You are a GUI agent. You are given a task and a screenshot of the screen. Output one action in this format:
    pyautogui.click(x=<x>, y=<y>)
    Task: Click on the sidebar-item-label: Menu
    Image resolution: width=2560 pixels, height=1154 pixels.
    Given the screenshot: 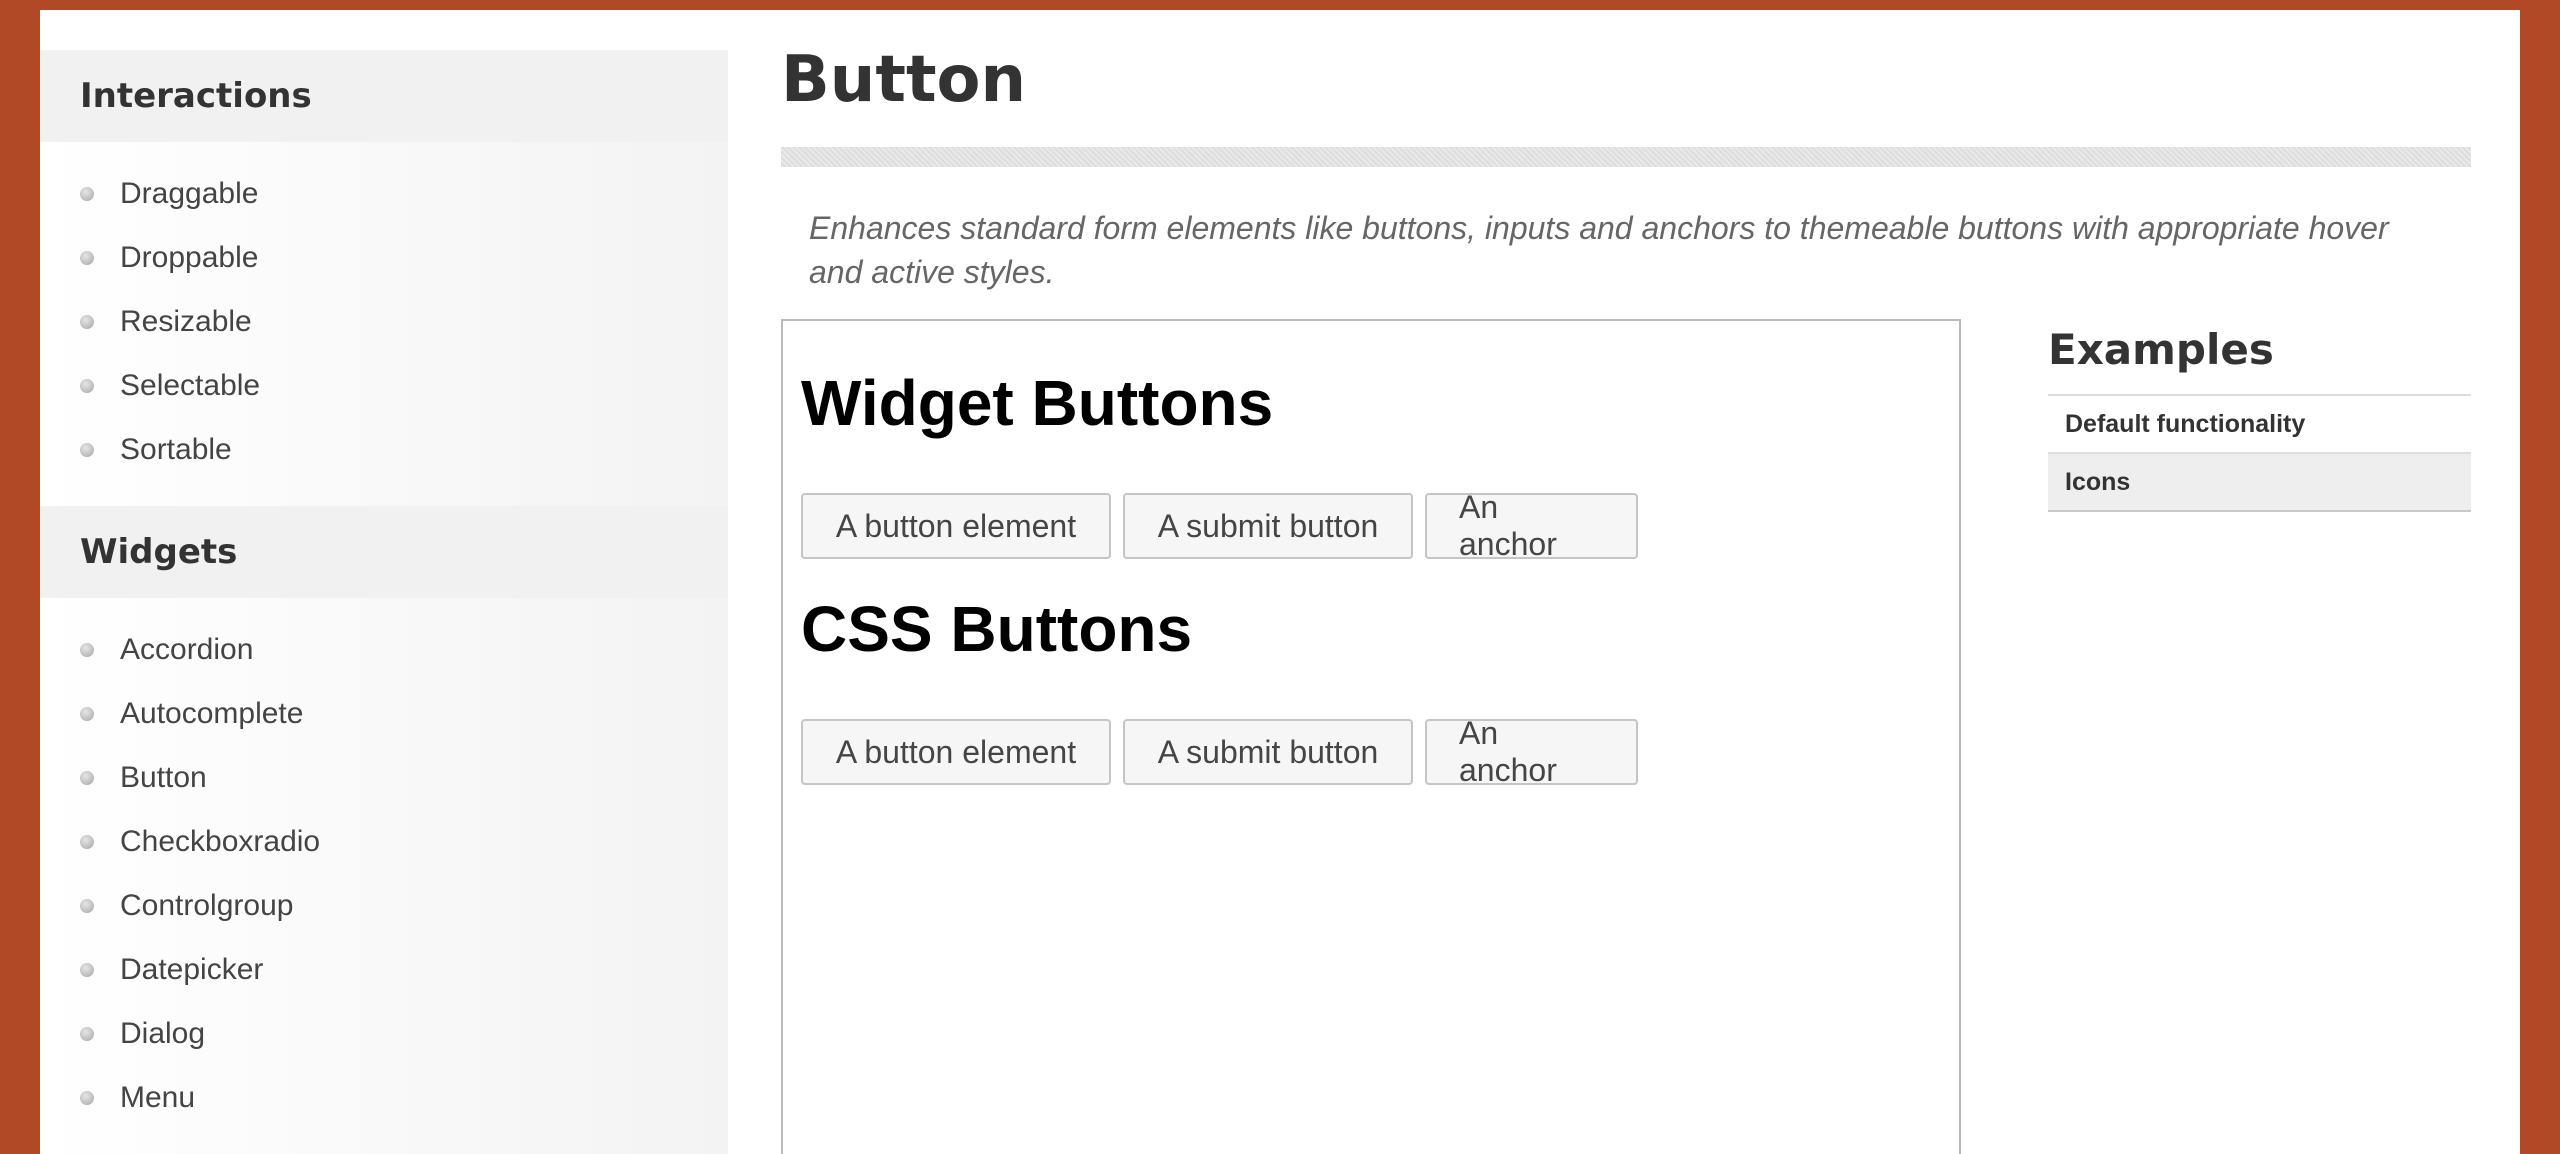 What is the action you would take?
    pyautogui.click(x=158, y=1097)
    